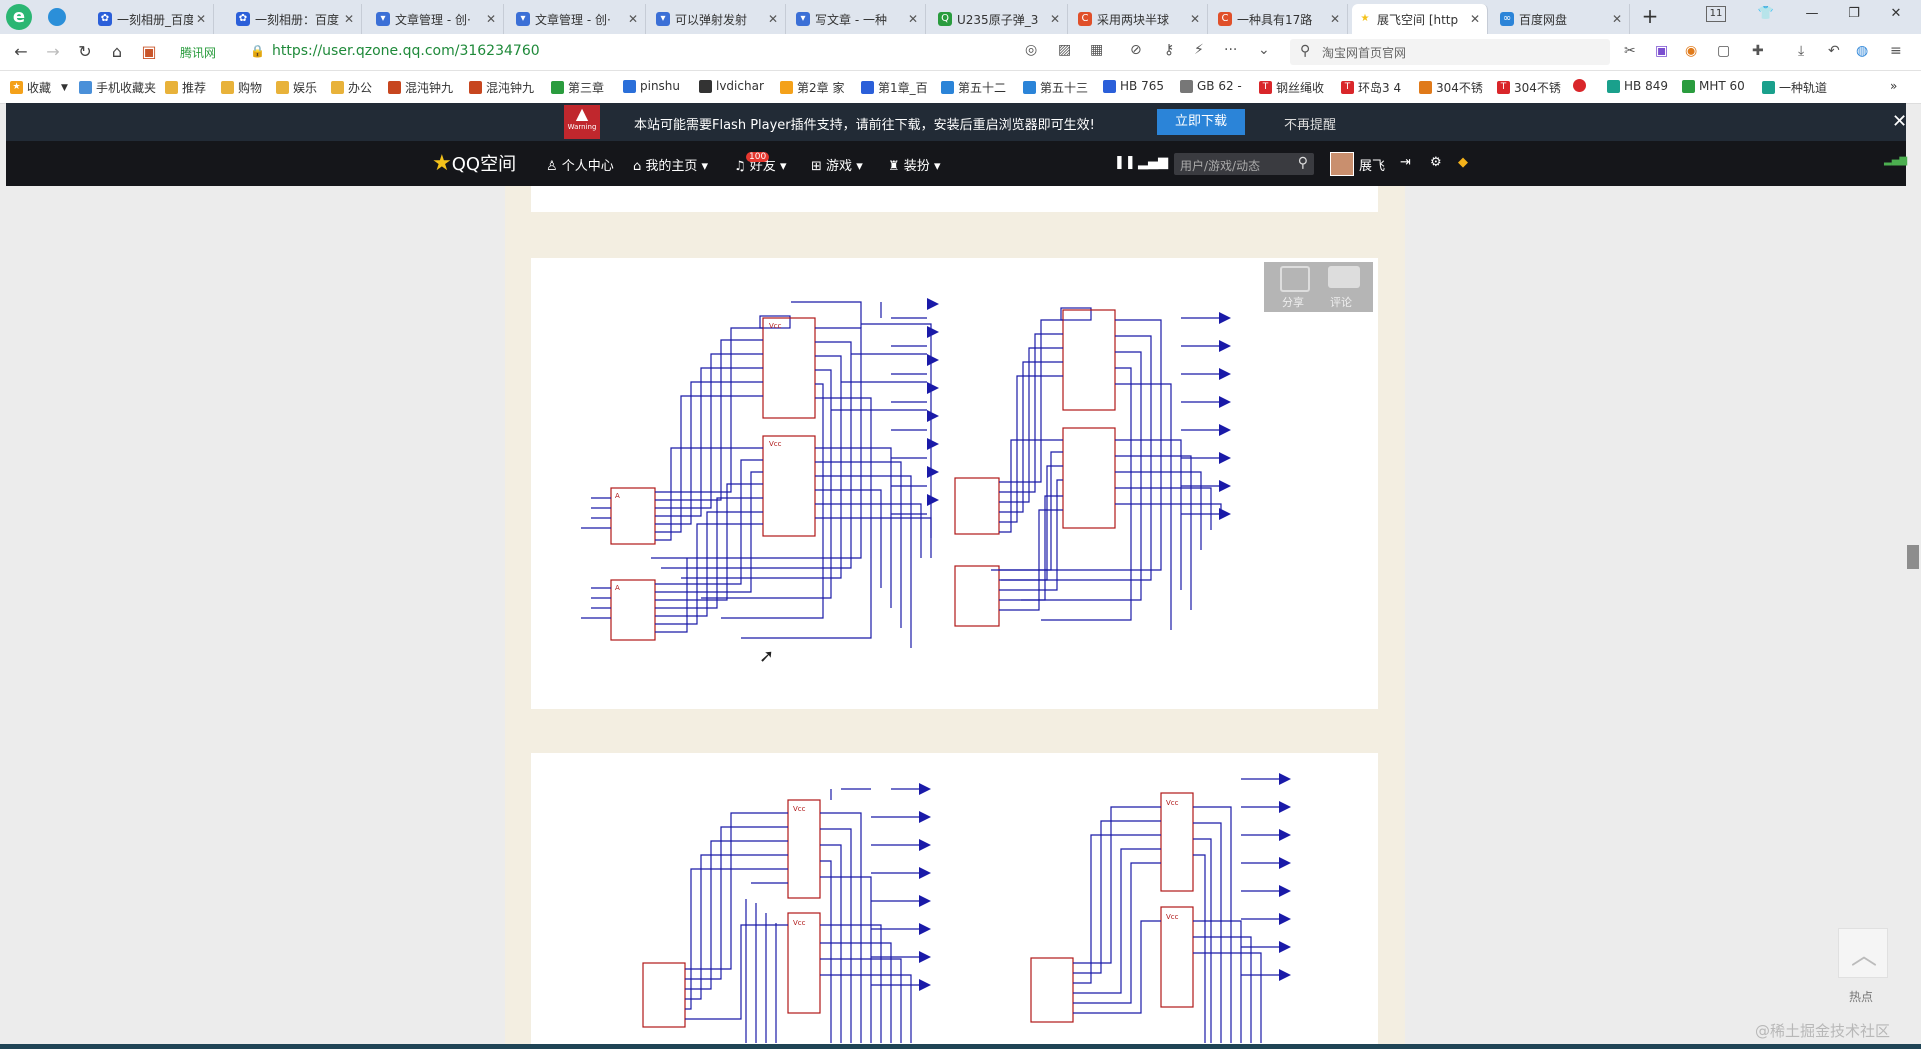  What do you see at coordinates (351, 87) in the screenshot?
I see `bookmark-folder: 办公` at bounding box center [351, 87].